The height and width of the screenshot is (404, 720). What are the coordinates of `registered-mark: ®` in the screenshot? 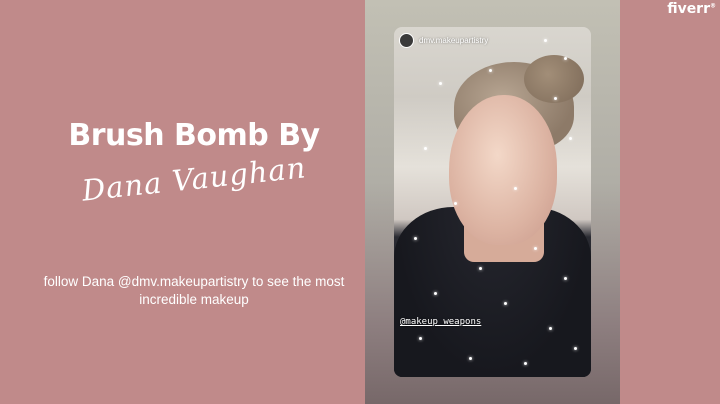 It's located at (713, 6).